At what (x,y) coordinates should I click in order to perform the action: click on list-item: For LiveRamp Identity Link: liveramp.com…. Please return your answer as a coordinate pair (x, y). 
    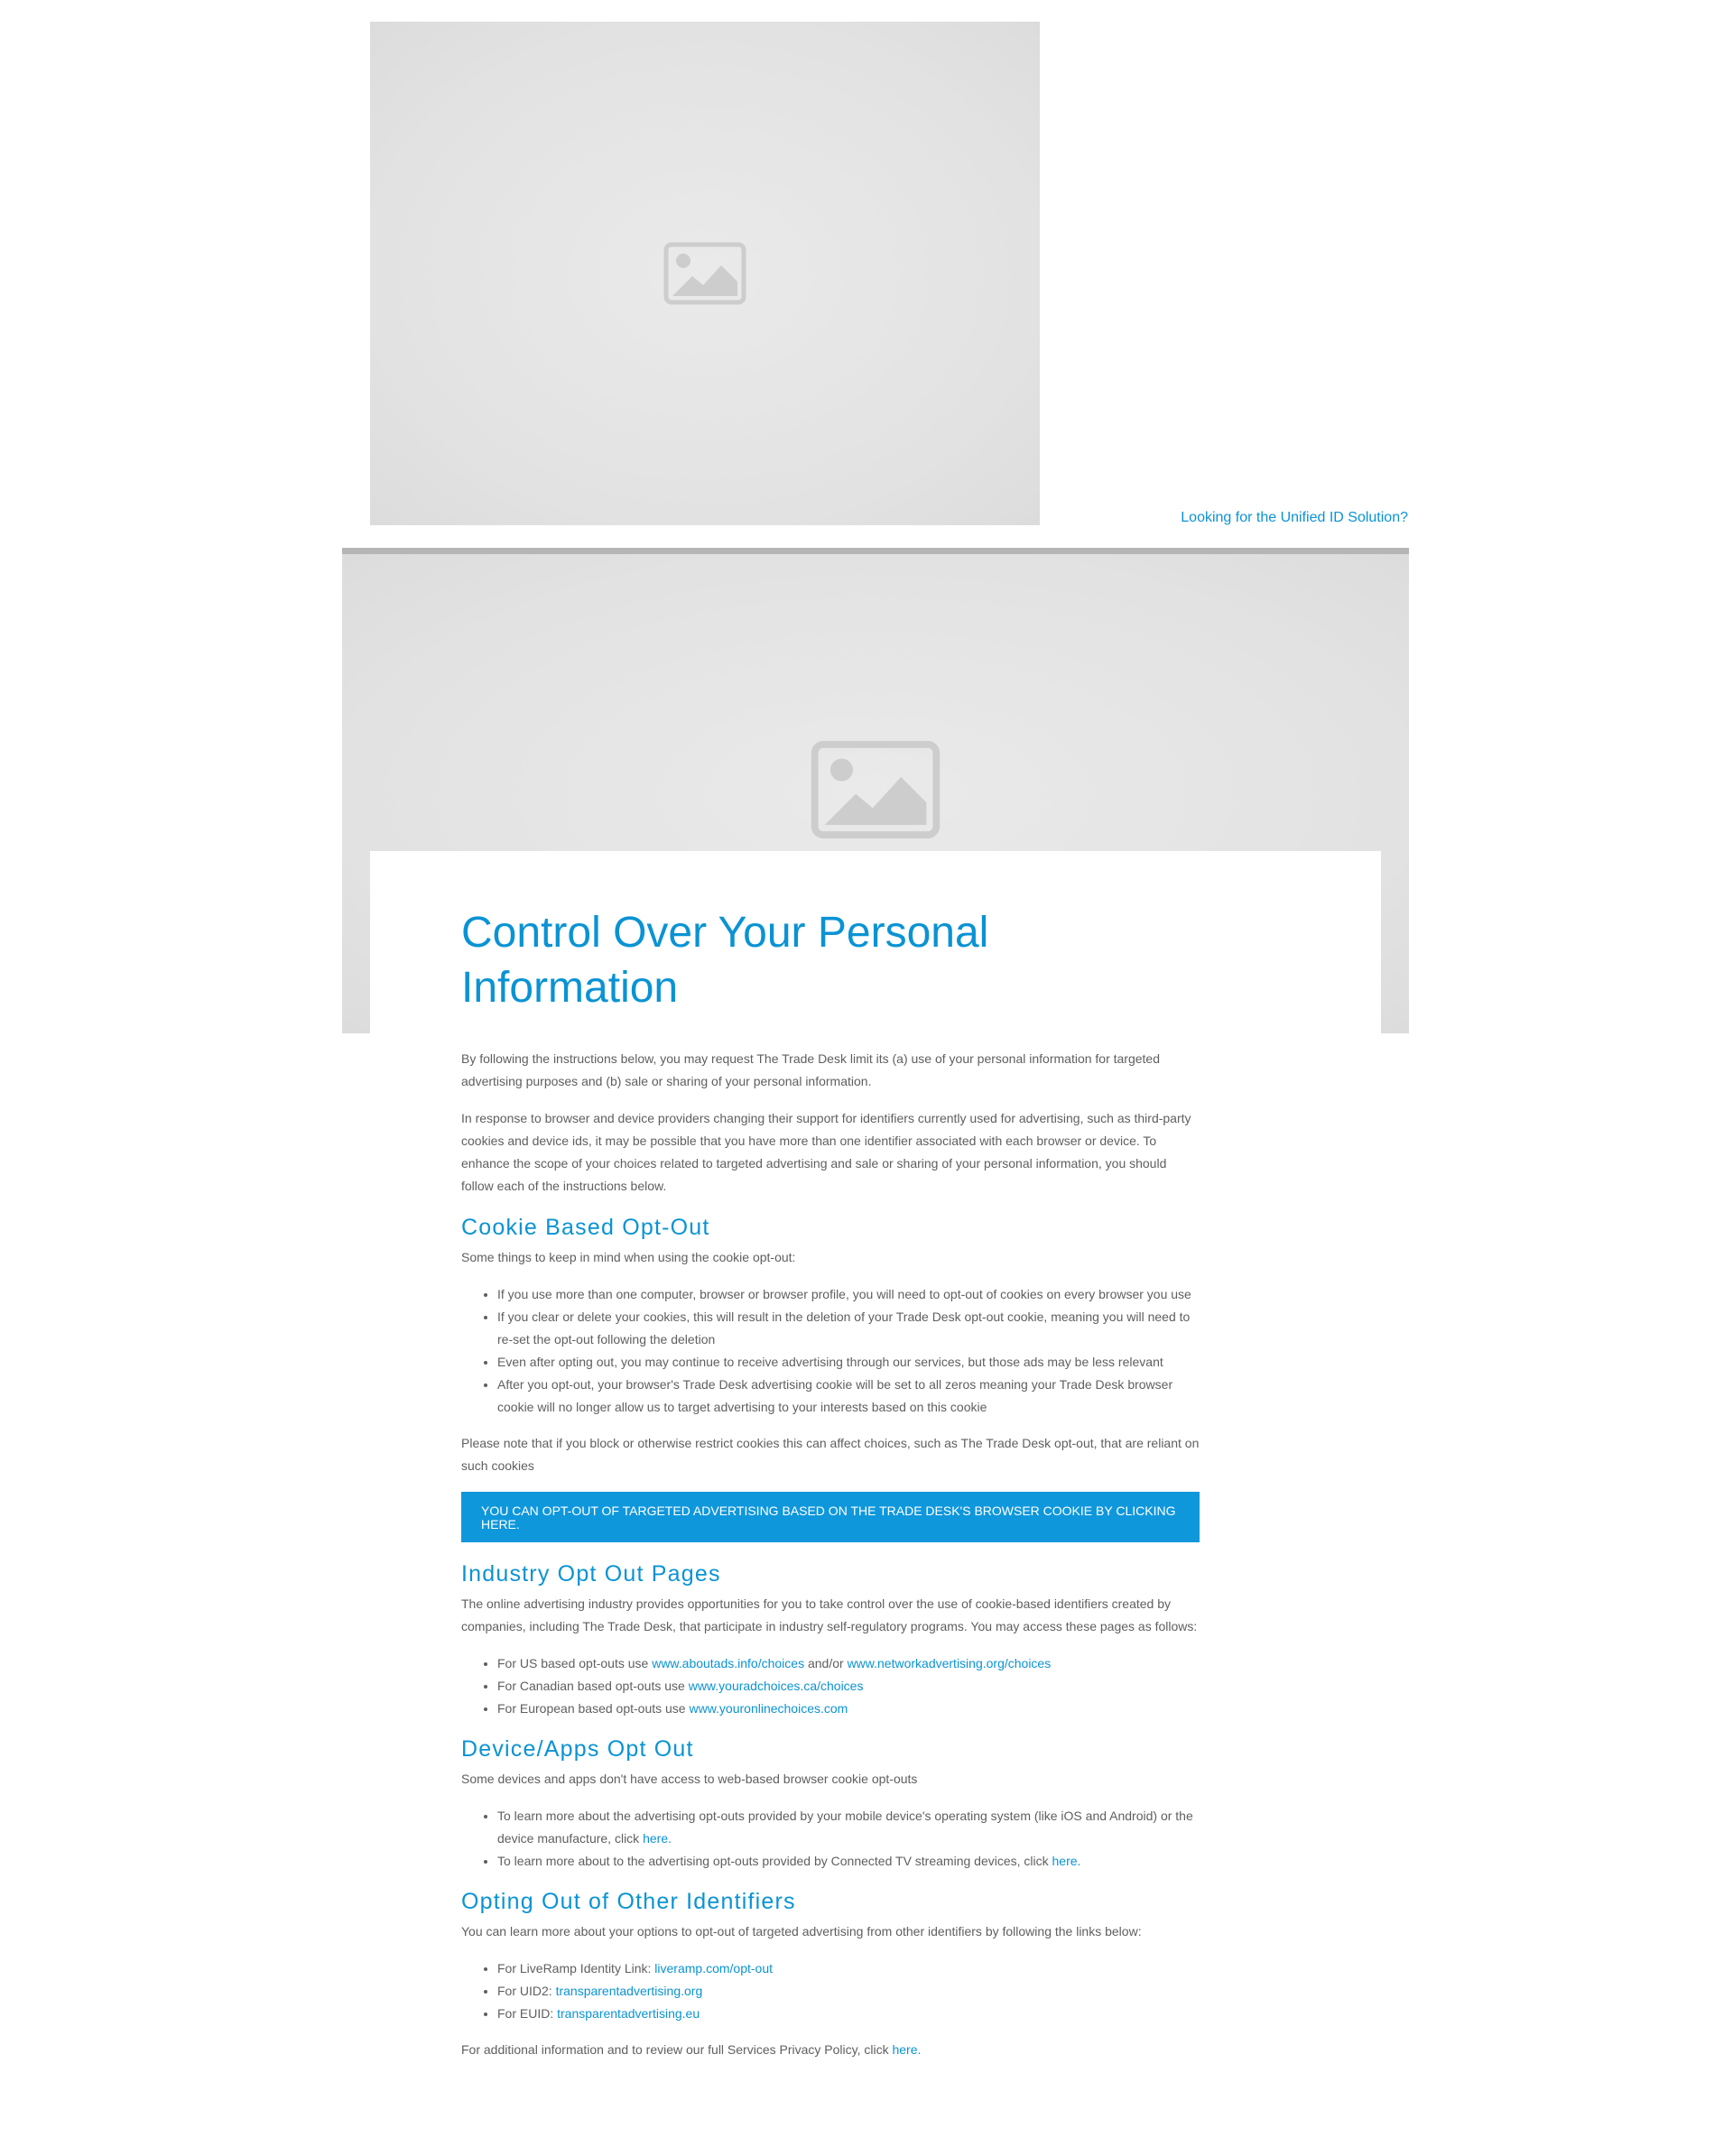
    Looking at the image, I should click on (848, 1968).